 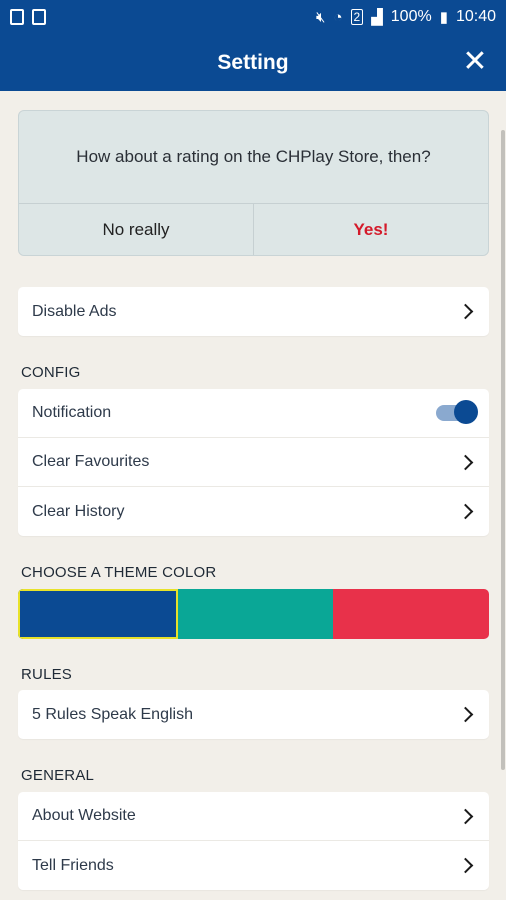 I want to click on clear-favourites-row: Clear Favourites, so click(x=253, y=462).